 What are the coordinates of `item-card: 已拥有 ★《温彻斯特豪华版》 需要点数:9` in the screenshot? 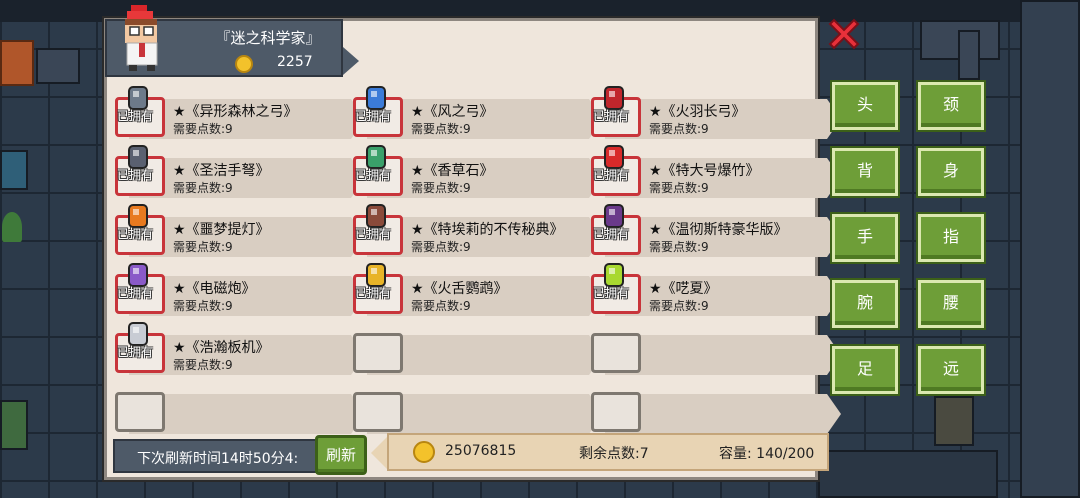 It's located at (716, 231).